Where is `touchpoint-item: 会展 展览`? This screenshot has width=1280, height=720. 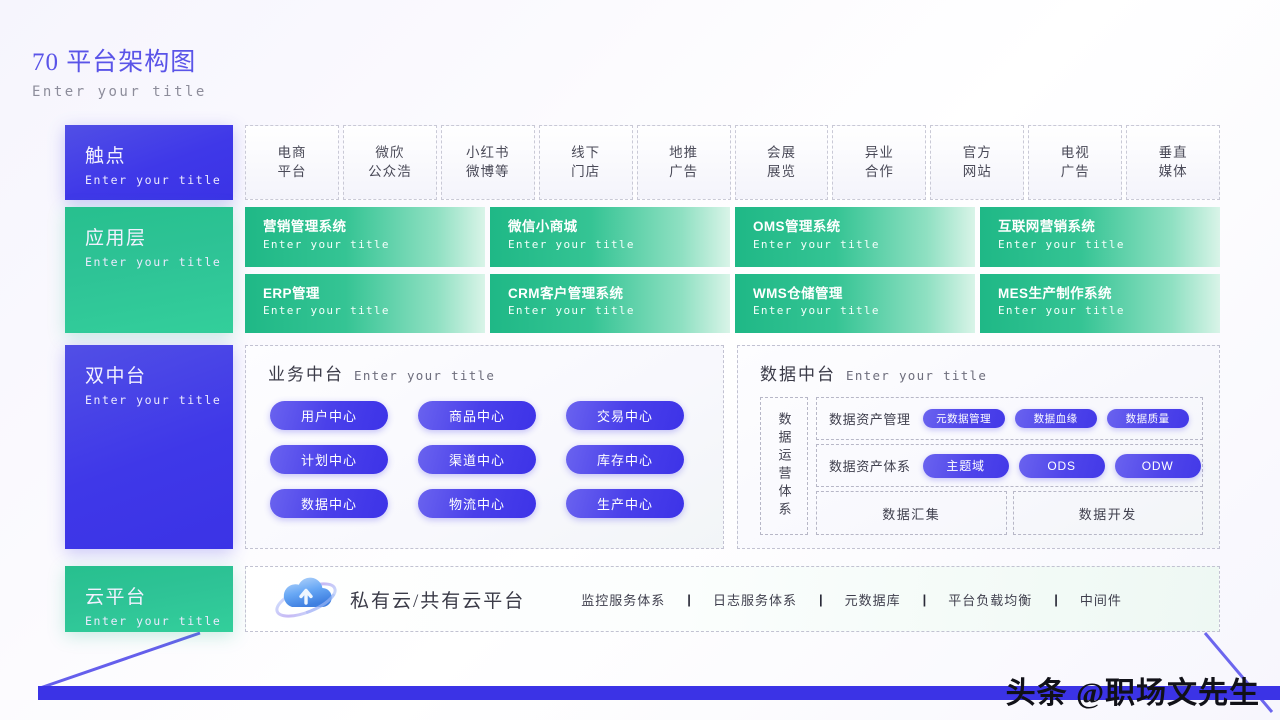 touchpoint-item: 会展 展览 is located at coordinates (781, 162).